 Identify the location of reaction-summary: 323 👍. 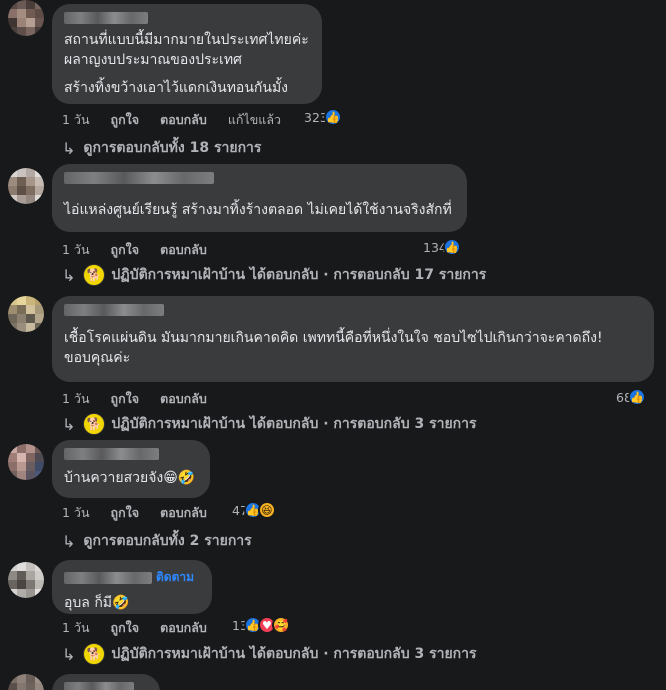
(323, 117).